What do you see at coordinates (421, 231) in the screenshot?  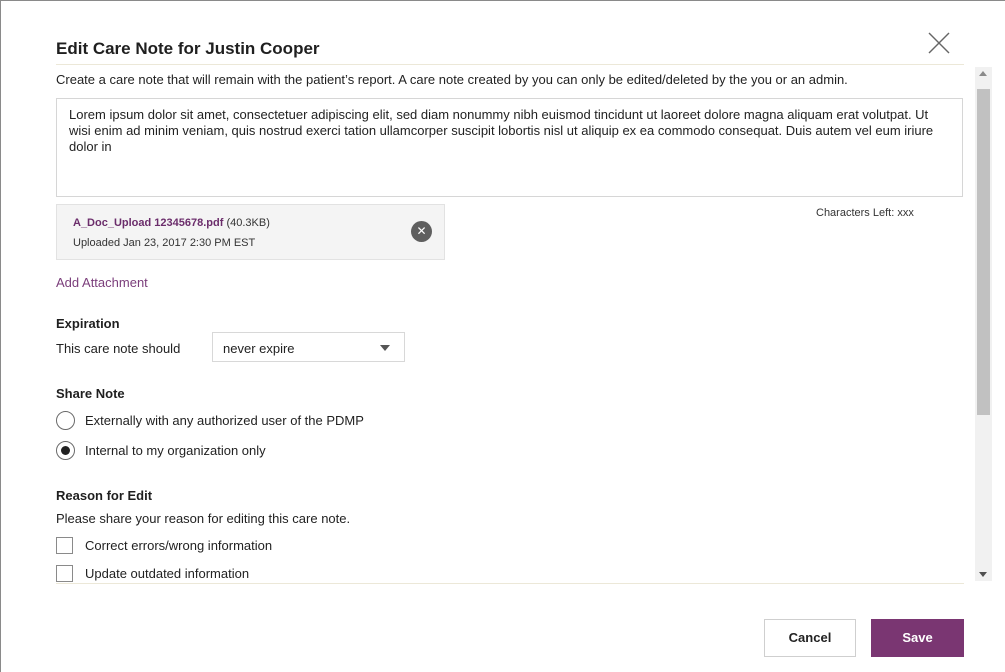 I see `remove-attachment-icon: ✕` at bounding box center [421, 231].